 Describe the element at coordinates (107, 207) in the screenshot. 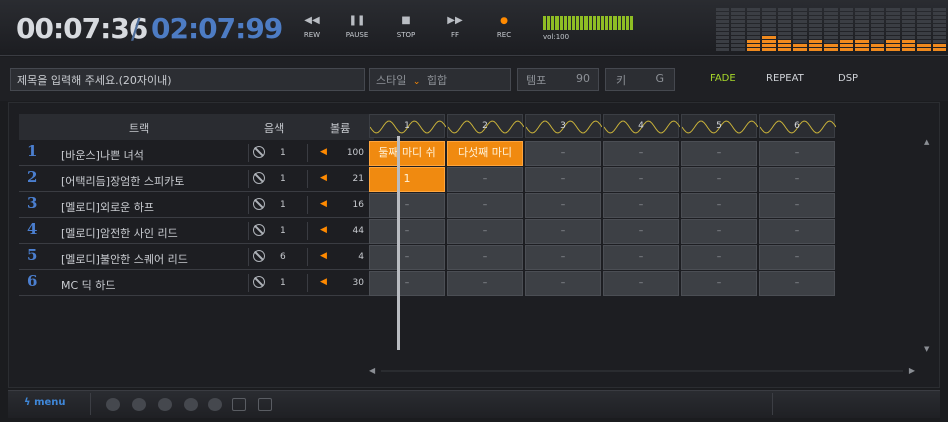

I see `track-name: [멜로디]외로운 하프` at that location.